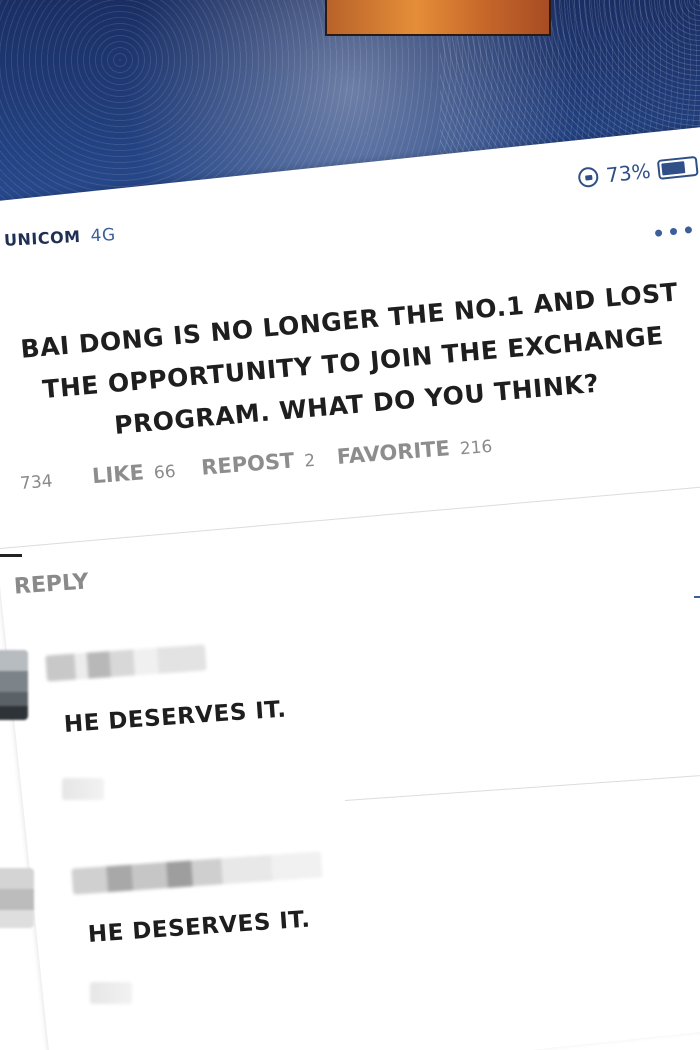 This screenshot has height=1050, width=700. What do you see at coordinates (697, 597) in the screenshot?
I see `scroll-edge-mark` at bounding box center [697, 597].